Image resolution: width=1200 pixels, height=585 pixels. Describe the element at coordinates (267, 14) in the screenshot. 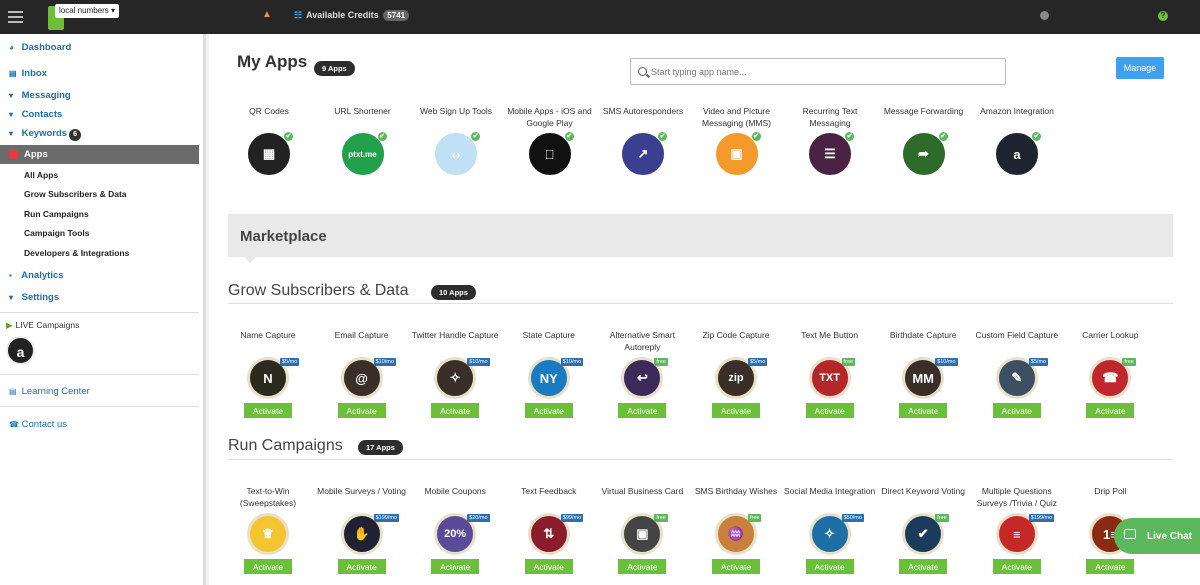

I see `rocket-icon: ▲` at that location.